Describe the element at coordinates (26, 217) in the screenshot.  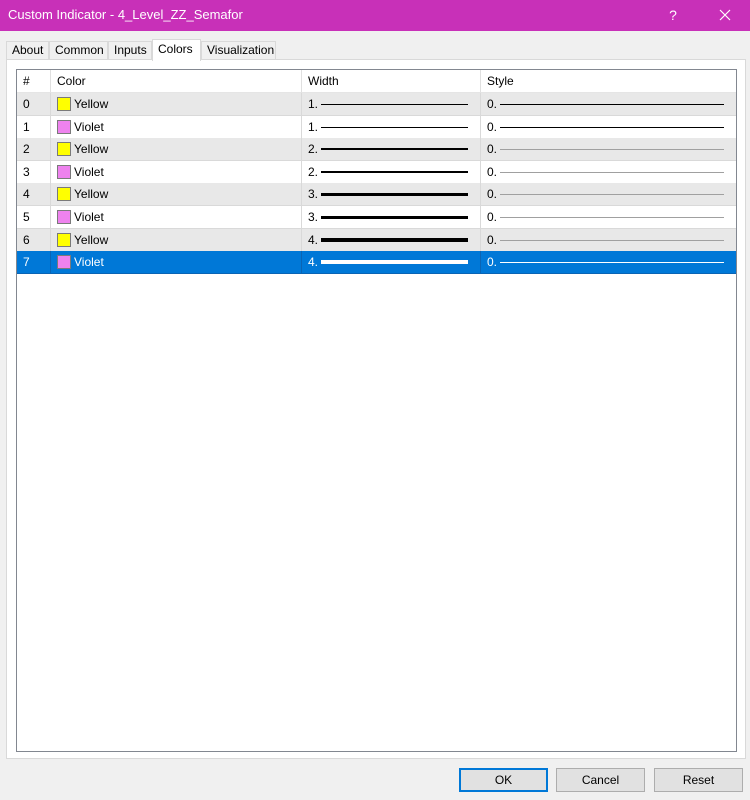
I see `row-number: 5` at that location.